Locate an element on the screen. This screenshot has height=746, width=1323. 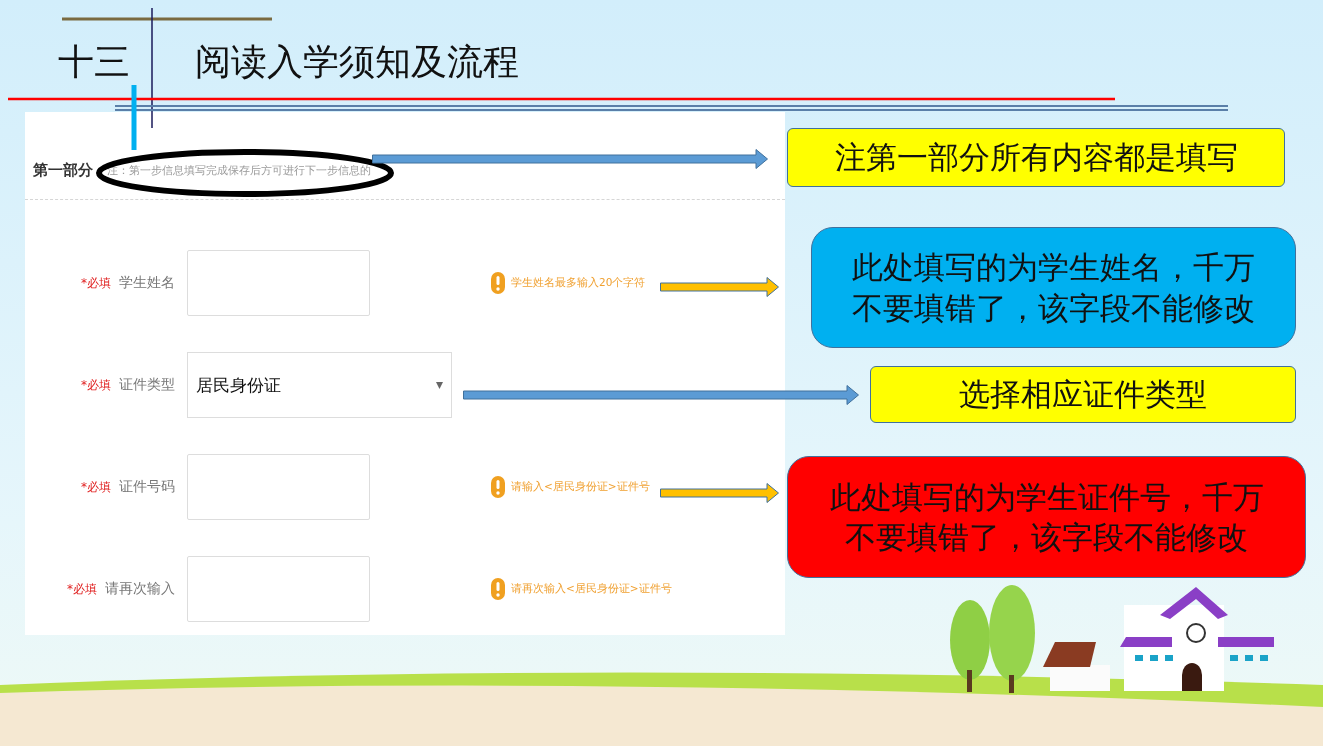
field-label: 证件号码 is located at coordinates (147, 487).